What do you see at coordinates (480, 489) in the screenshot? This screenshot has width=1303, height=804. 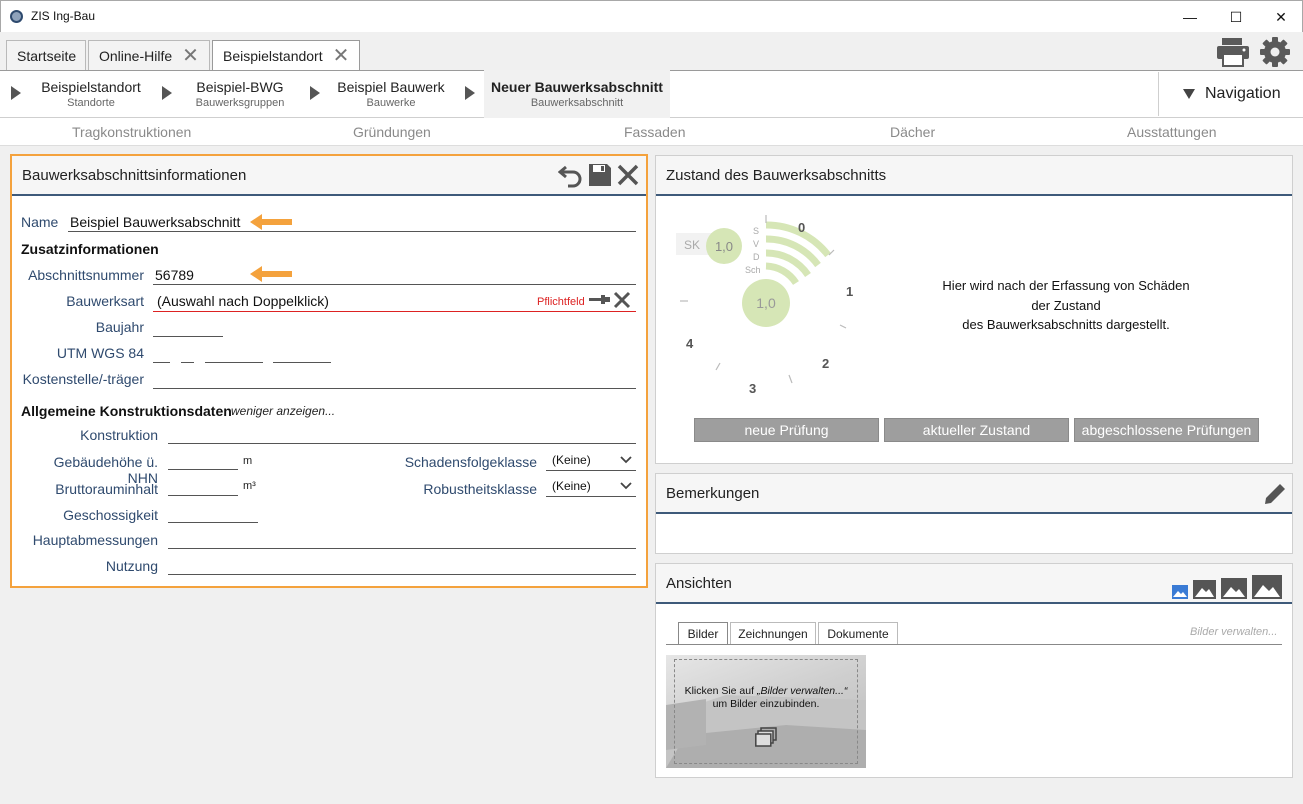 I see `robust-label: Robustheitsklasse` at bounding box center [480, 489].